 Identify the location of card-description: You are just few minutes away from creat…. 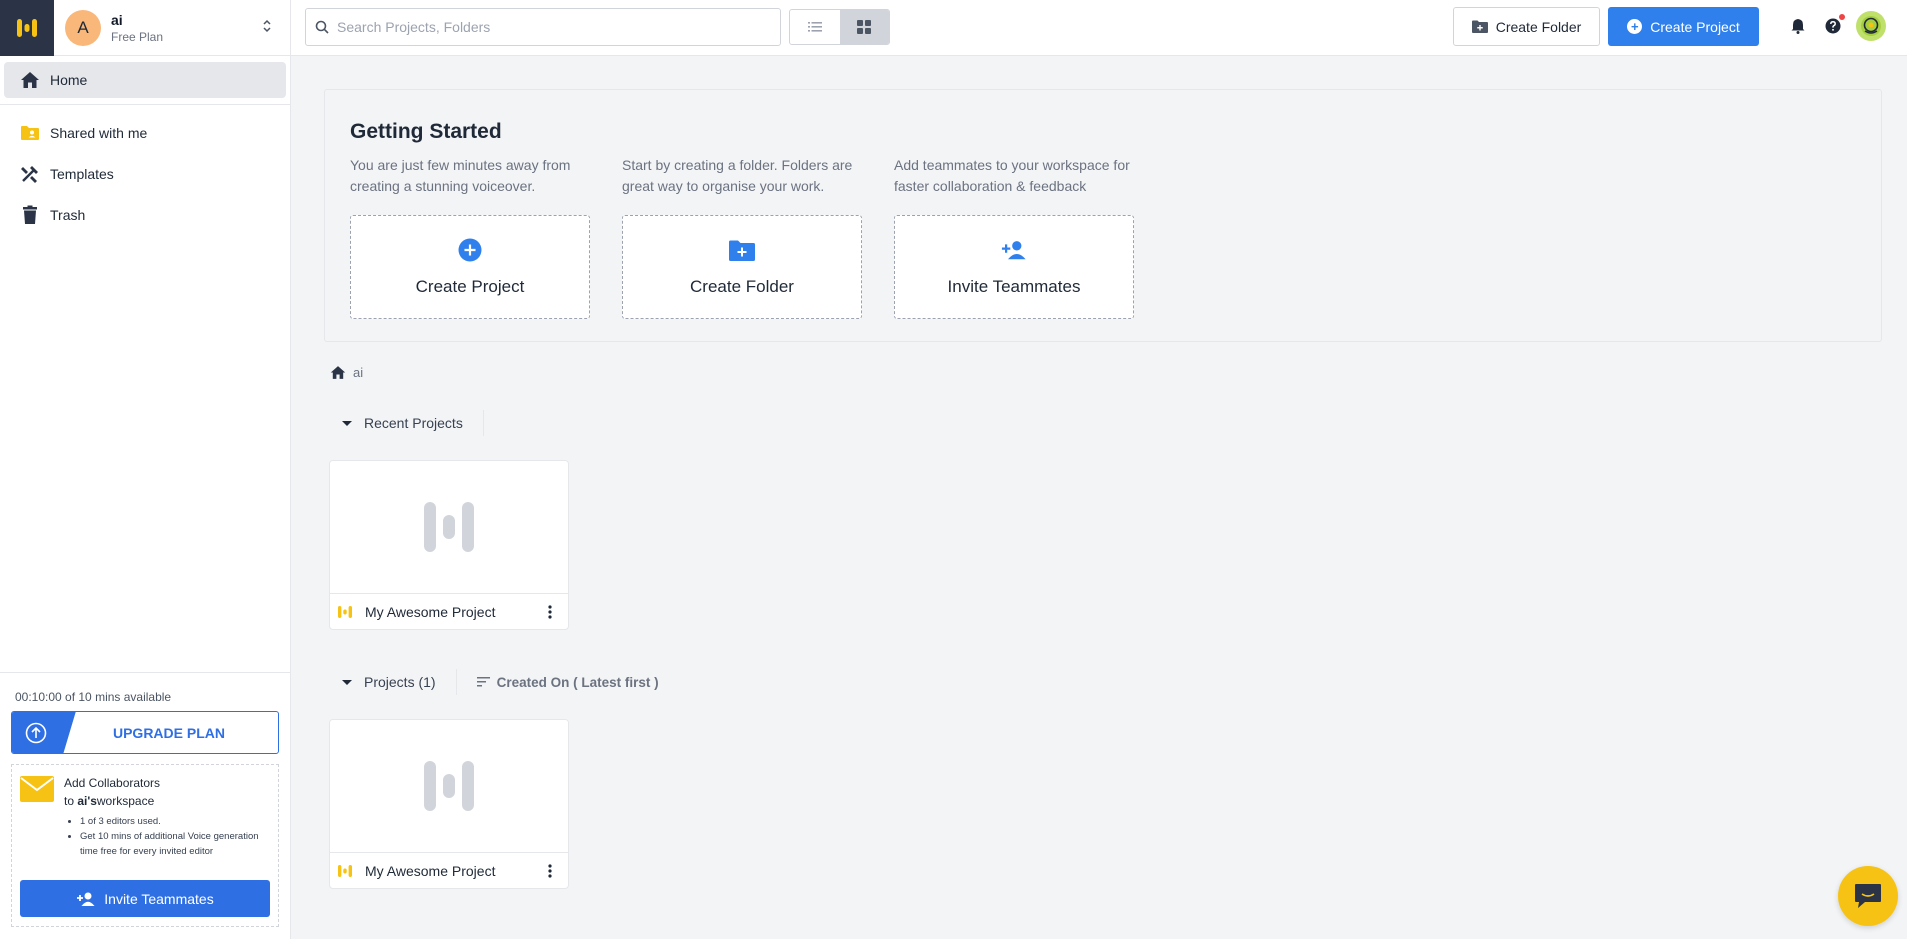
(460, 175).